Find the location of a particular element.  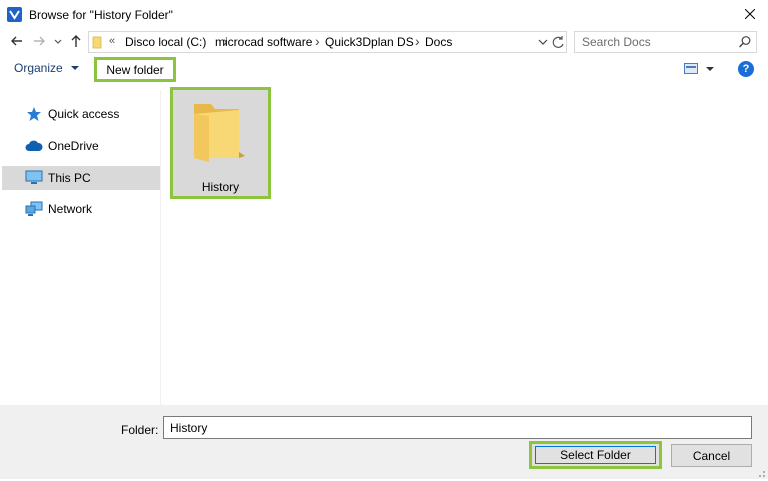

monitor-icon is located at coordinates (34, 178).